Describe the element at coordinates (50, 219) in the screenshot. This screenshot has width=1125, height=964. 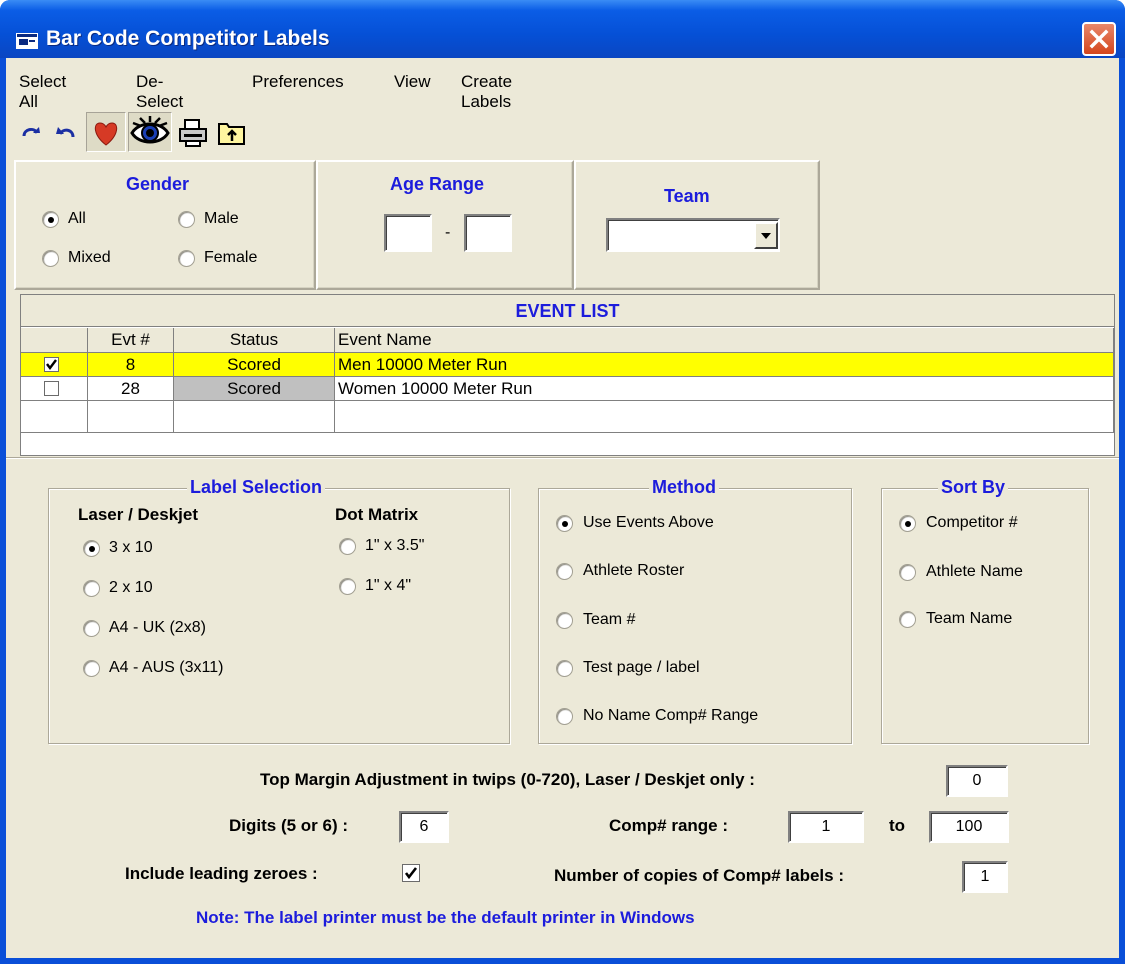
I see `gender-all-radio` at that location.